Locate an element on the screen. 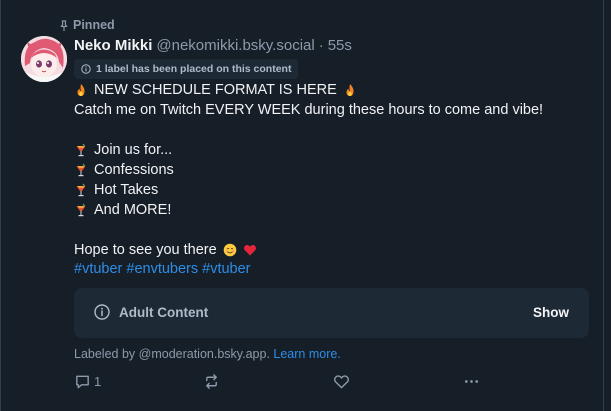  repost-button is located at coordinates (211, 381).